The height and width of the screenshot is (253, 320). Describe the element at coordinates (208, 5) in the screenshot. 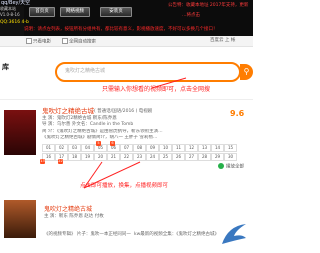

I see `announcement-text: 公告特：收藏本地址 2017年支持，更新` at that location.